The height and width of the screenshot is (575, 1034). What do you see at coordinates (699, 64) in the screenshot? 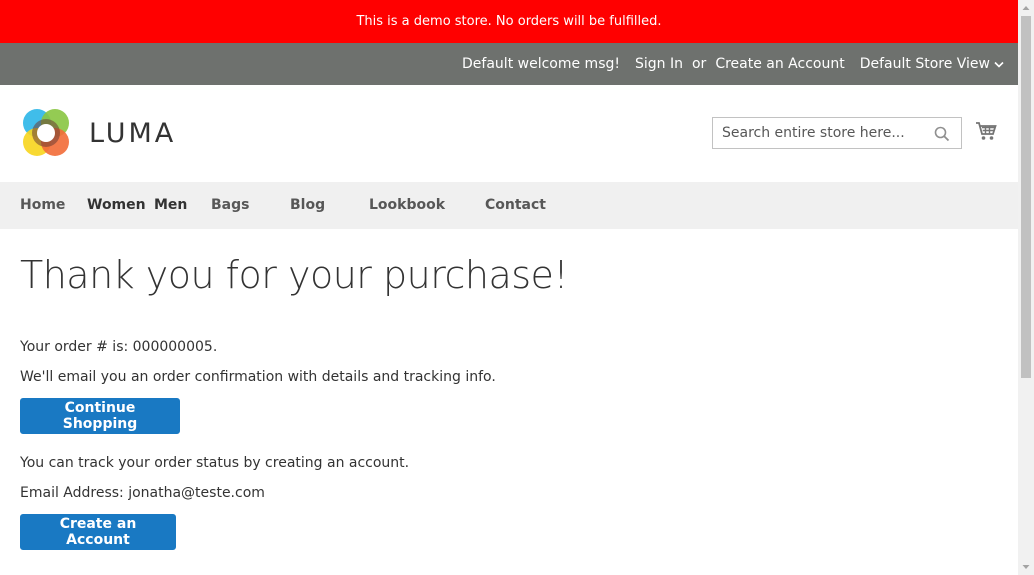
I see `or-text: or` at bounding box center [699, 64].